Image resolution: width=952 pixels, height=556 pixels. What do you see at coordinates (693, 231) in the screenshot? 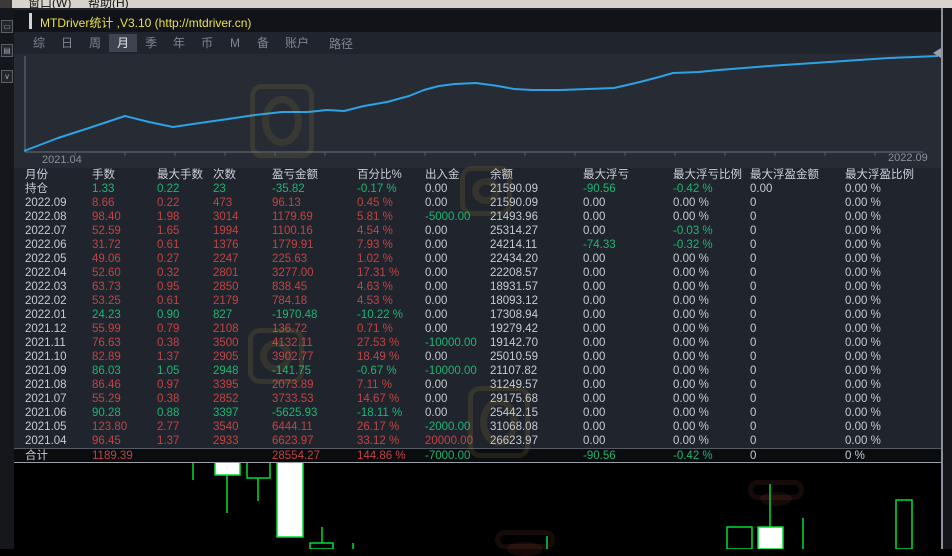
I see `table-cell: -0.03 %` at bounding box center [693, 231].